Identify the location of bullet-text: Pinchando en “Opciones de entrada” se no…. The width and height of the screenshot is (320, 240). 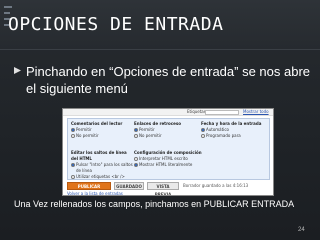
(168, 80).